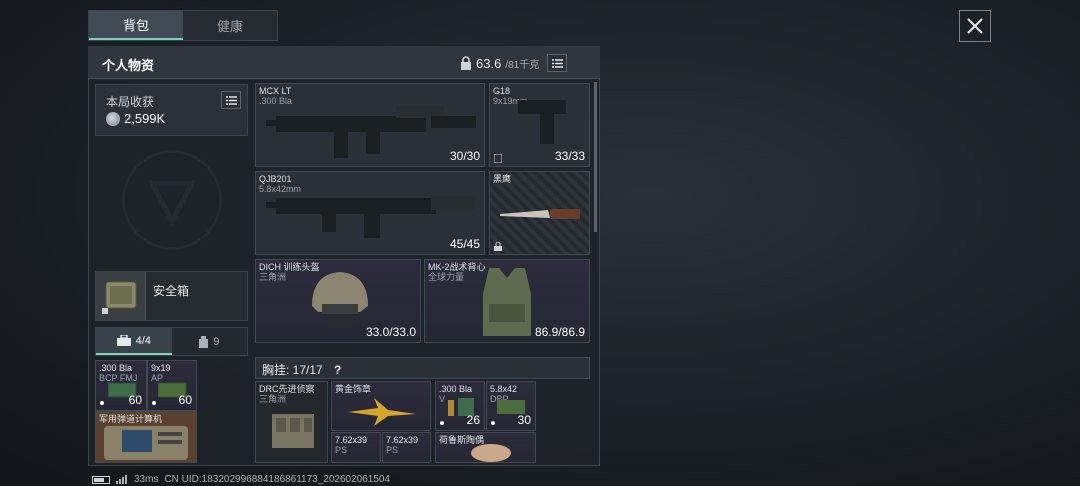  Describe the element at coordinates (123, 340) in the screenshot. I see `toolbox-icon` at that location.